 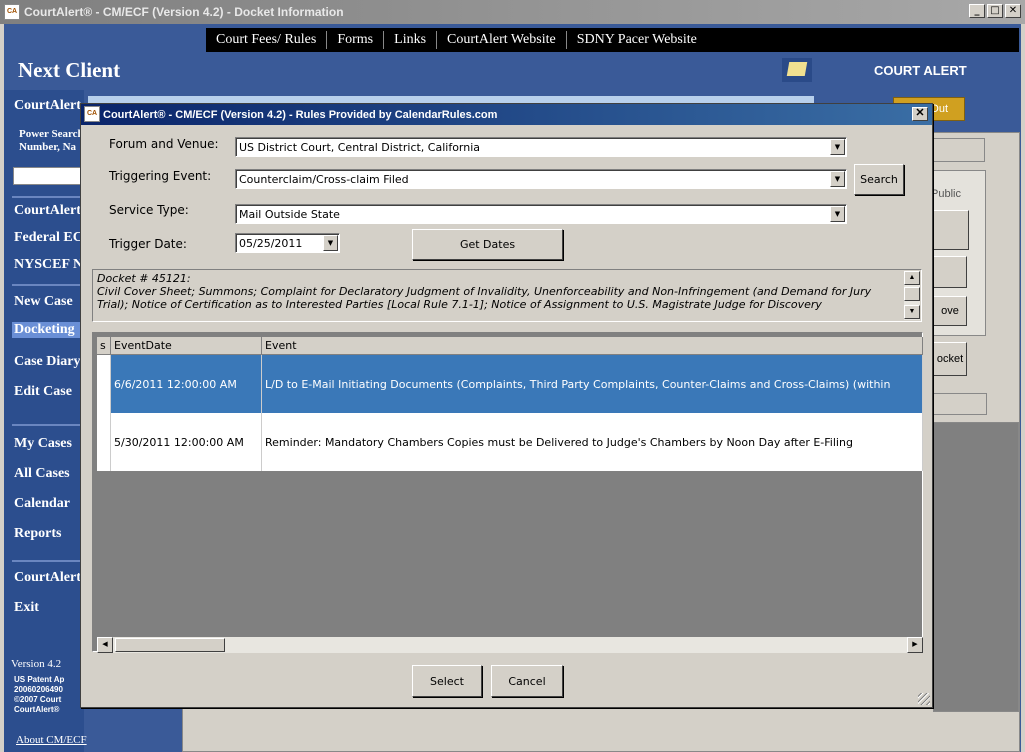 What do you see at coordinates (487, 244) in the screenshot?
I see `get-dates-button: Get Dates` at bounding box center [487, 244].